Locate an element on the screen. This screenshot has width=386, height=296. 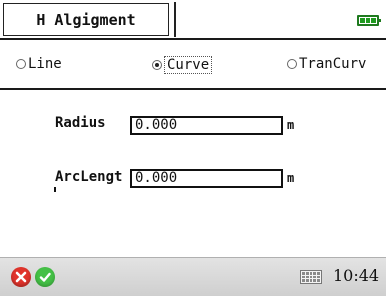
radio-curve-label: Curve is located at coordinates (188, 65).